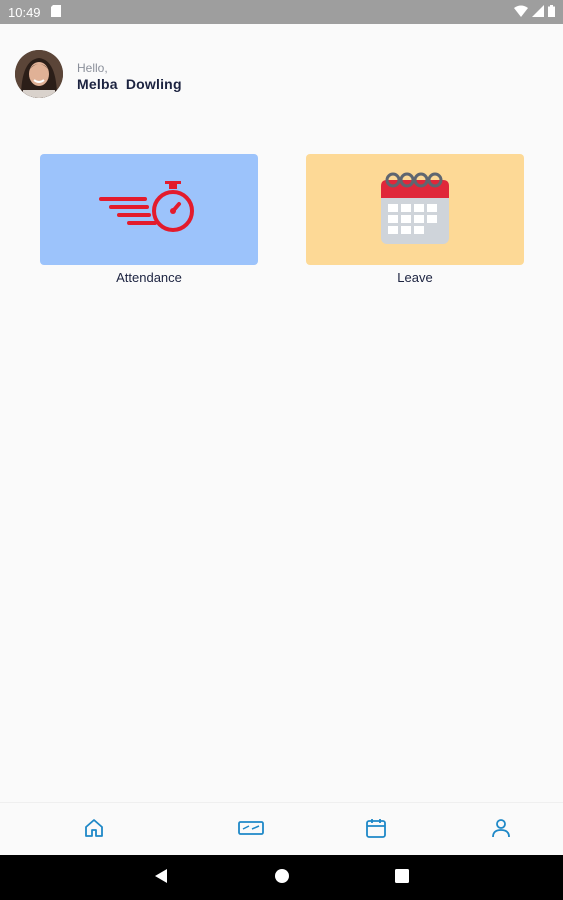 The image size is (563, 900). Describe the element at coordinates (551, 12) in the screenshot. I see `battery-icon` at that location.